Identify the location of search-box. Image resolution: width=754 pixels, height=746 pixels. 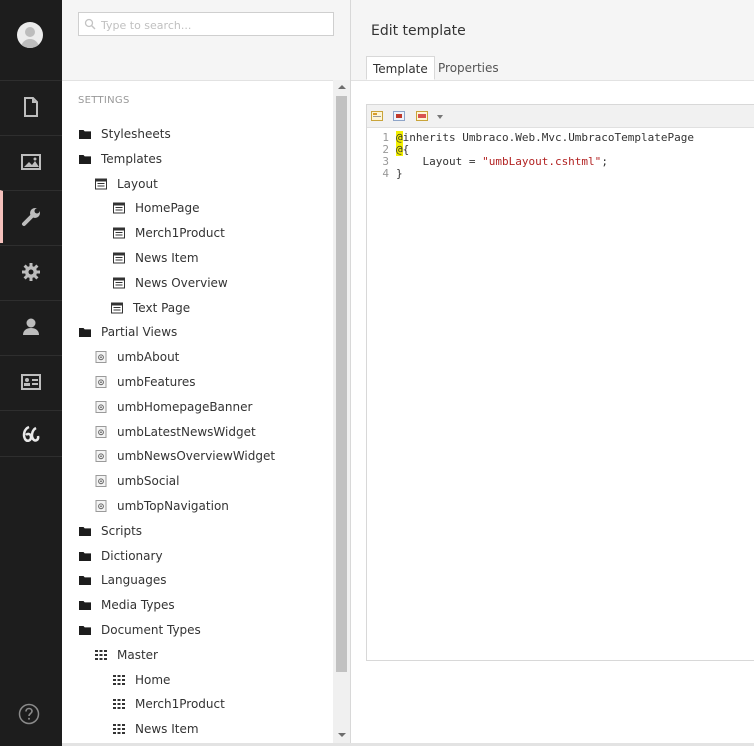
(206, 24).